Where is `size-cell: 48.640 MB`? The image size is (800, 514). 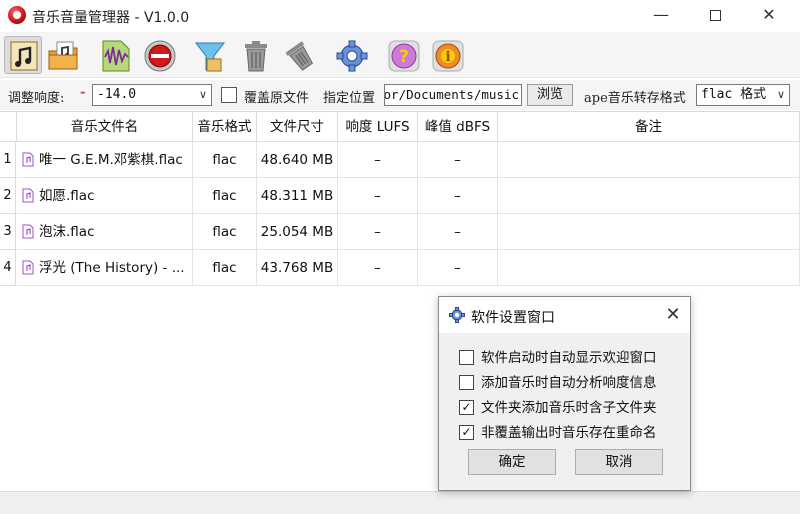 size-cell: 48.640 MB is located at coordinates (297, 160).